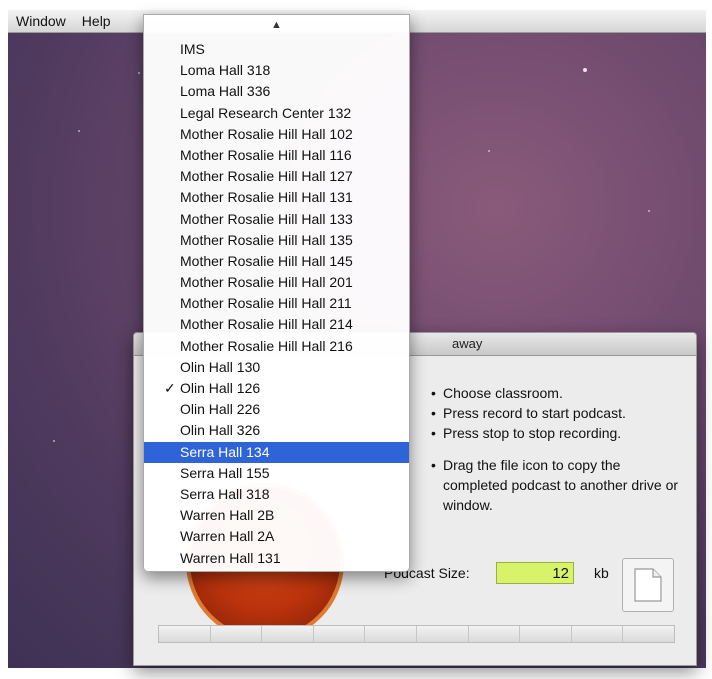 This screenshot has width=712, height=679. I want to click on menu-item-classroom: Mother Rosalie Hill Hall 135, so click(276, 240).